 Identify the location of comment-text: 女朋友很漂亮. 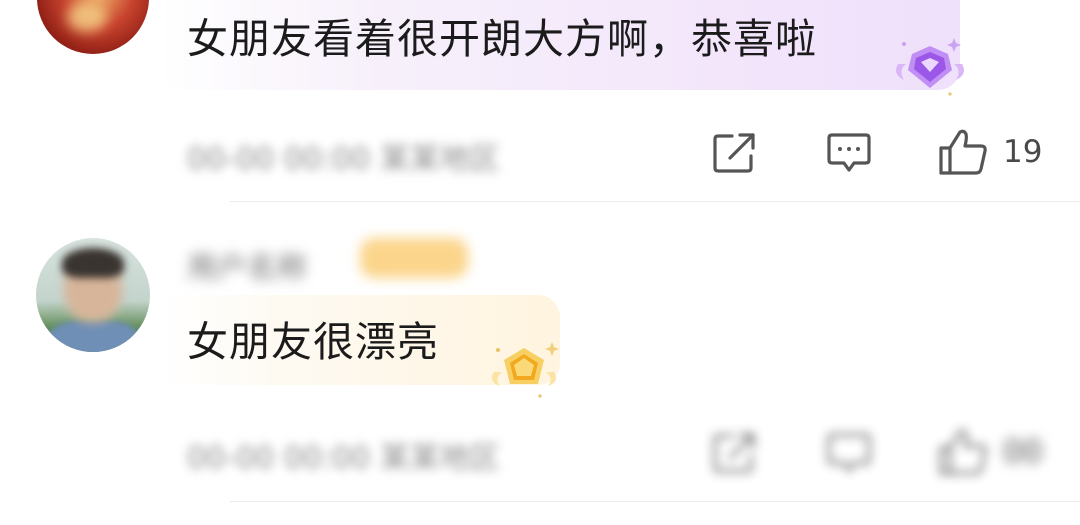
(313, 342).